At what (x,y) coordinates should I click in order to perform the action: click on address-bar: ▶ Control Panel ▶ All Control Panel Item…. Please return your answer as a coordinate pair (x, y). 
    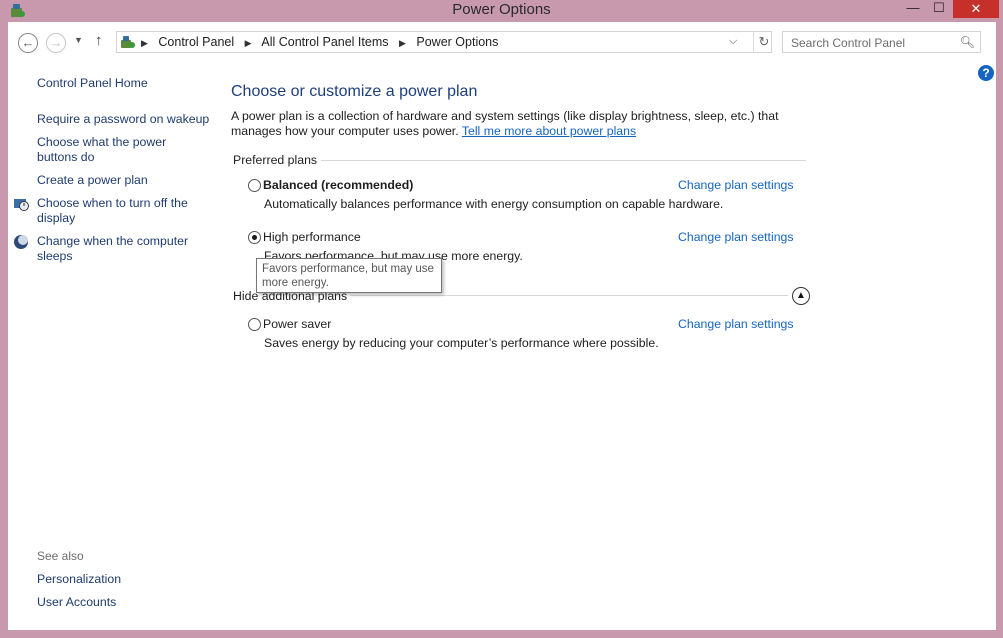
    Looking at the image, I should click on (444, 42).